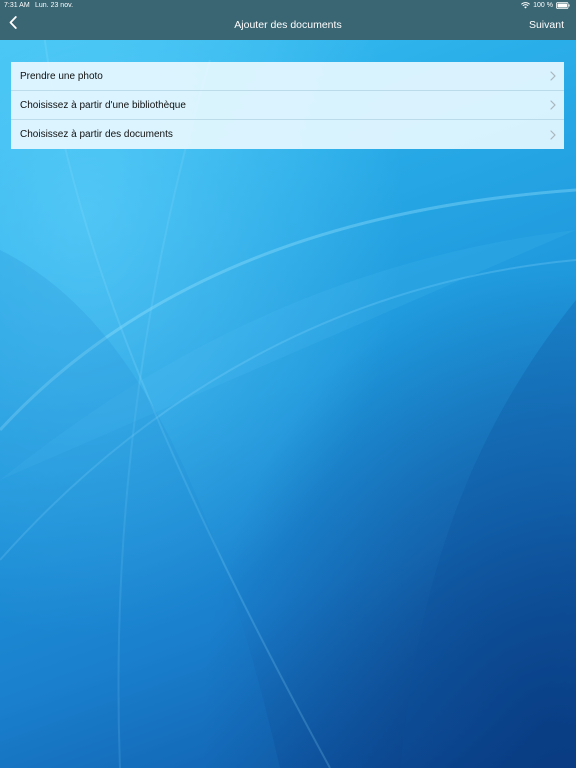 The width and height of the screenshot is (576, 768). Describe the element at coordinates (17, 5) in the screenshot. I see `status-time: 7:31 AM` at that location.